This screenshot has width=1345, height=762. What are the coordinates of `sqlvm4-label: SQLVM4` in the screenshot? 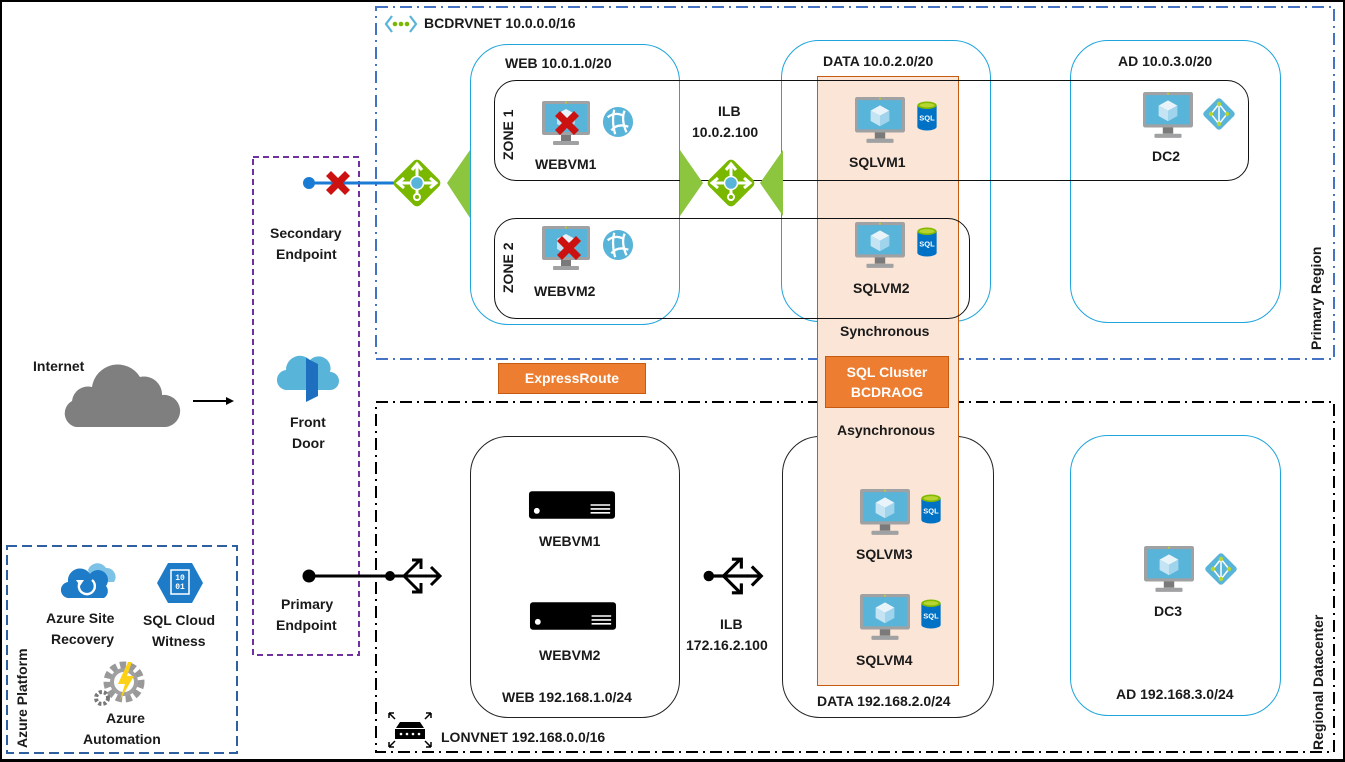 It's located at (884, 660).